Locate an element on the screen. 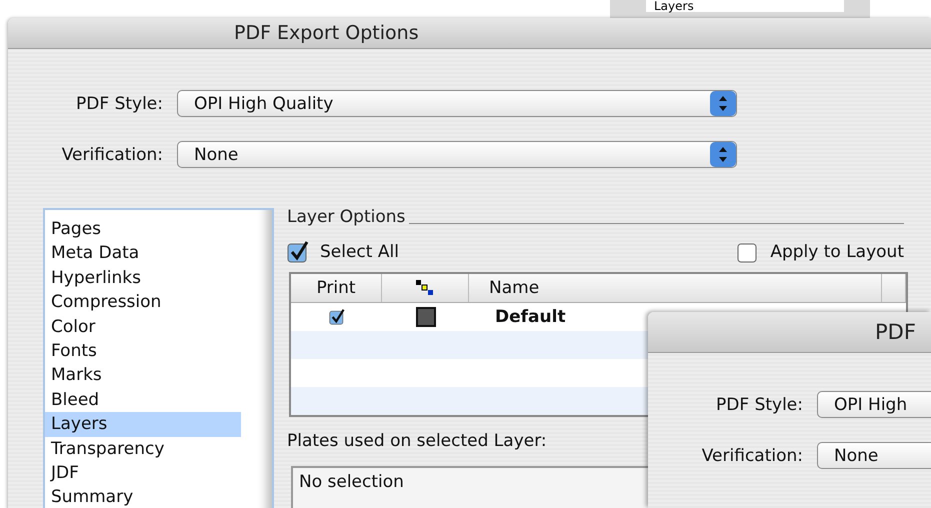 This screenshot has width=931, height=508. column-header: Name is located at coordinates (675, 288).